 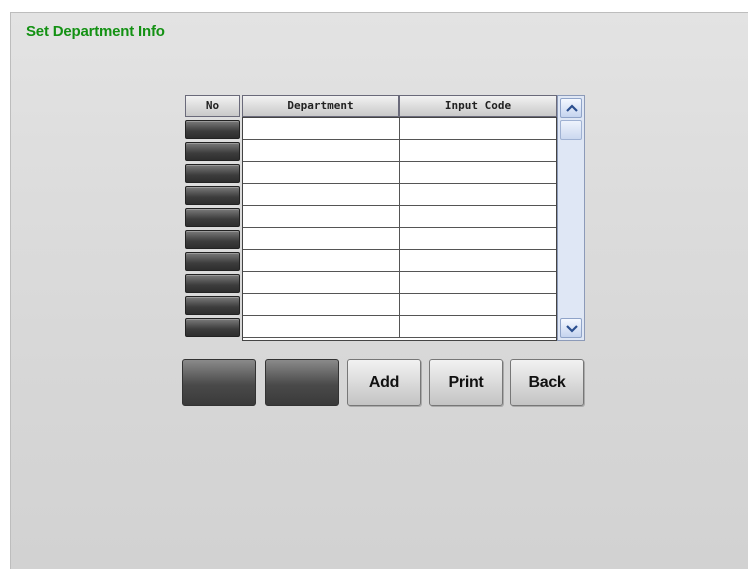 I want to click on page-title: Set Department Info, so click(x=95, y=31).